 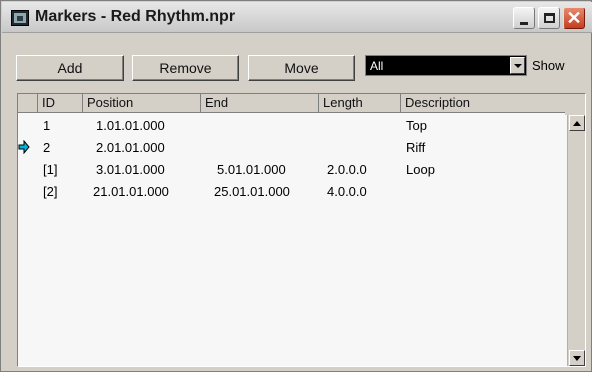 What do you see at coordinates (60, 103) in the screenshot?
I see `column-header-id: ID` at bounding box center [60, 103].